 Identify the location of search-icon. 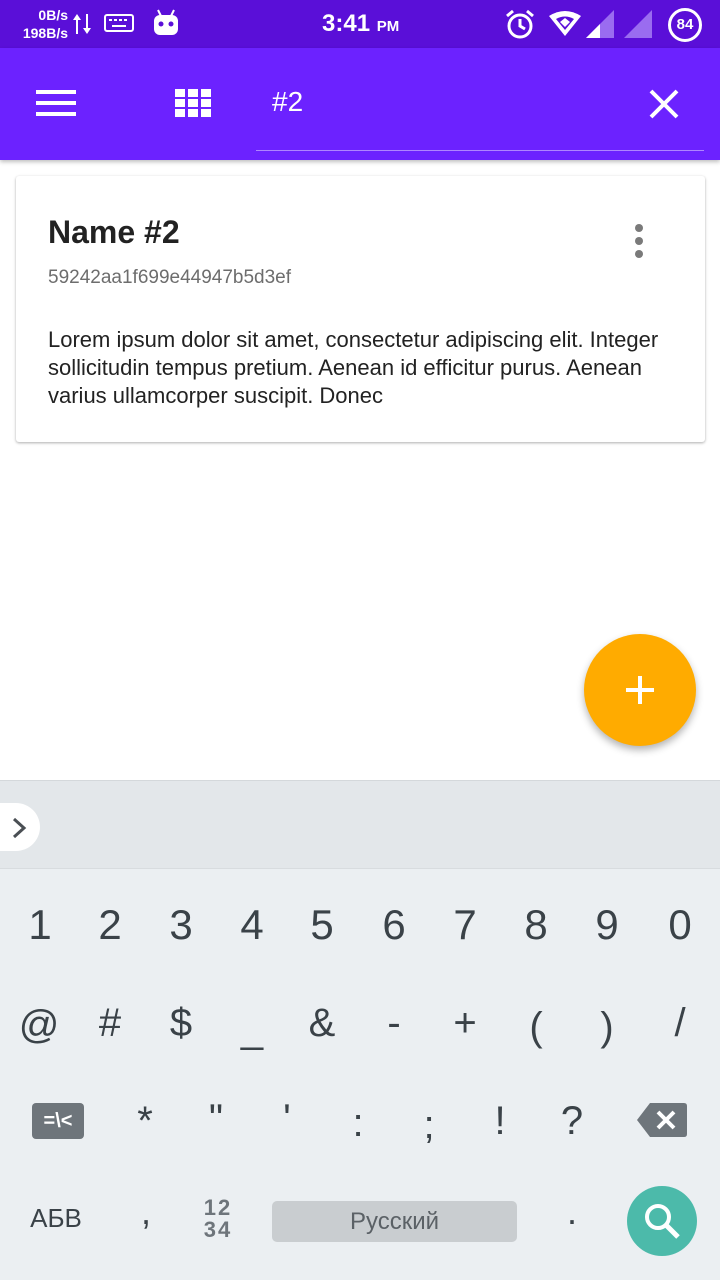
(662, 1221).